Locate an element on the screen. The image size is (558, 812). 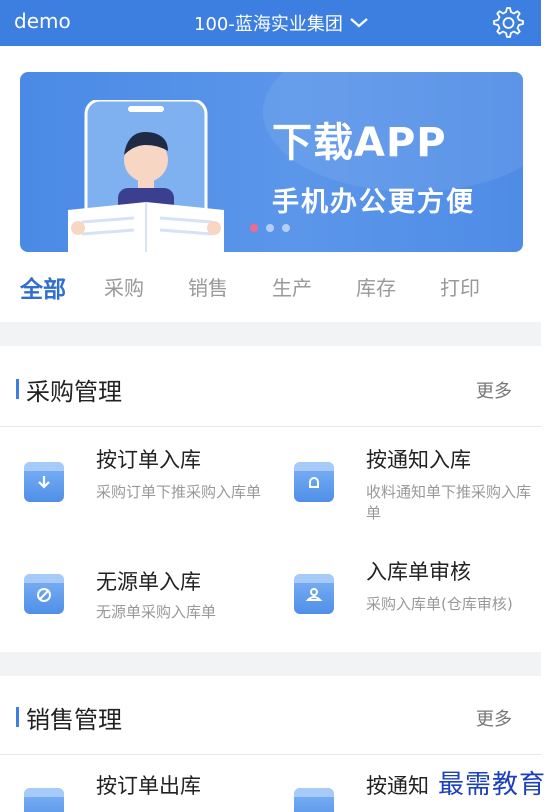
upload-icon is located at coordinates (44, 800).